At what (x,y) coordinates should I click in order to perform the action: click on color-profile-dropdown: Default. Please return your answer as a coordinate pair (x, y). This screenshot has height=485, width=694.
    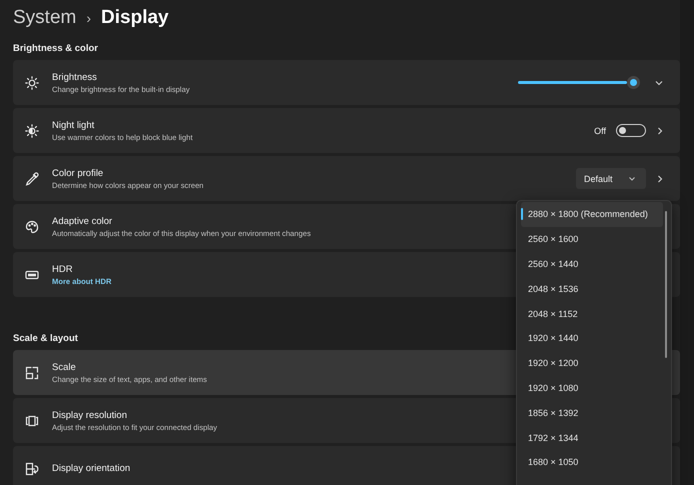
    Looking at the image, I should click on (611, 178).